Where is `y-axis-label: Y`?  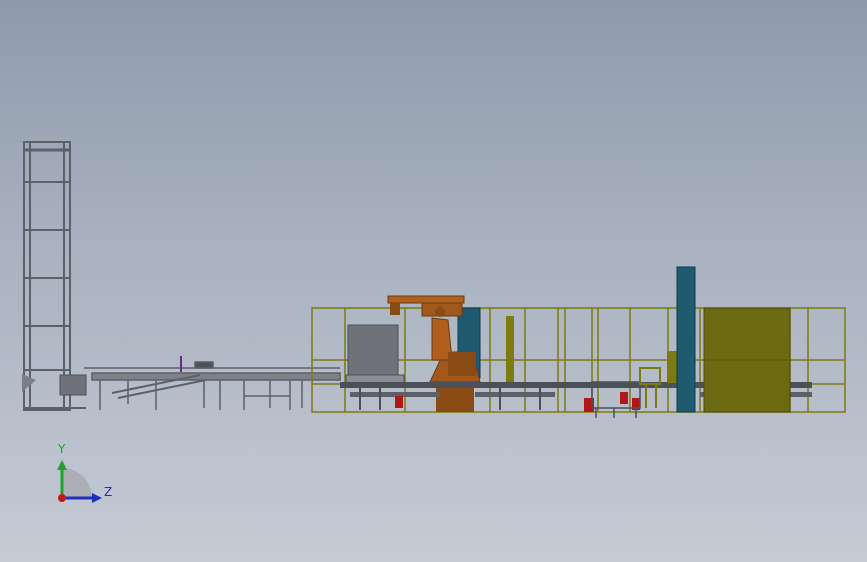
y-axis-label: Y is located at coordinates (62, 449).